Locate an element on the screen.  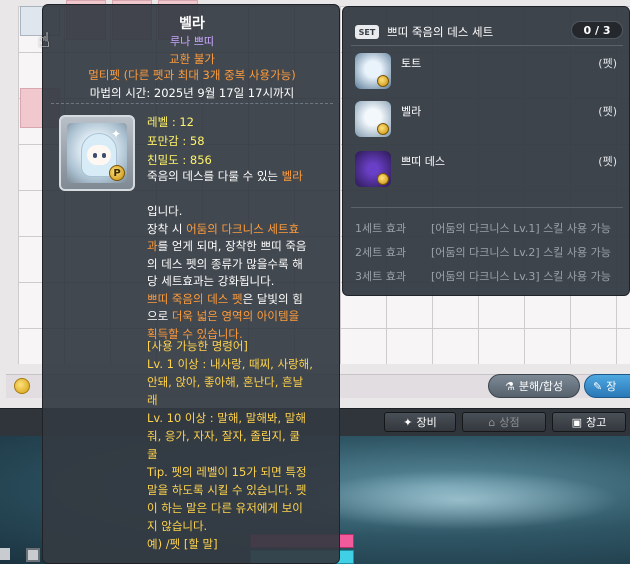
pet-stats: 레벨 : 12 포만감 : 58 친밀도 : 856 is located at coordinates (179, 141).